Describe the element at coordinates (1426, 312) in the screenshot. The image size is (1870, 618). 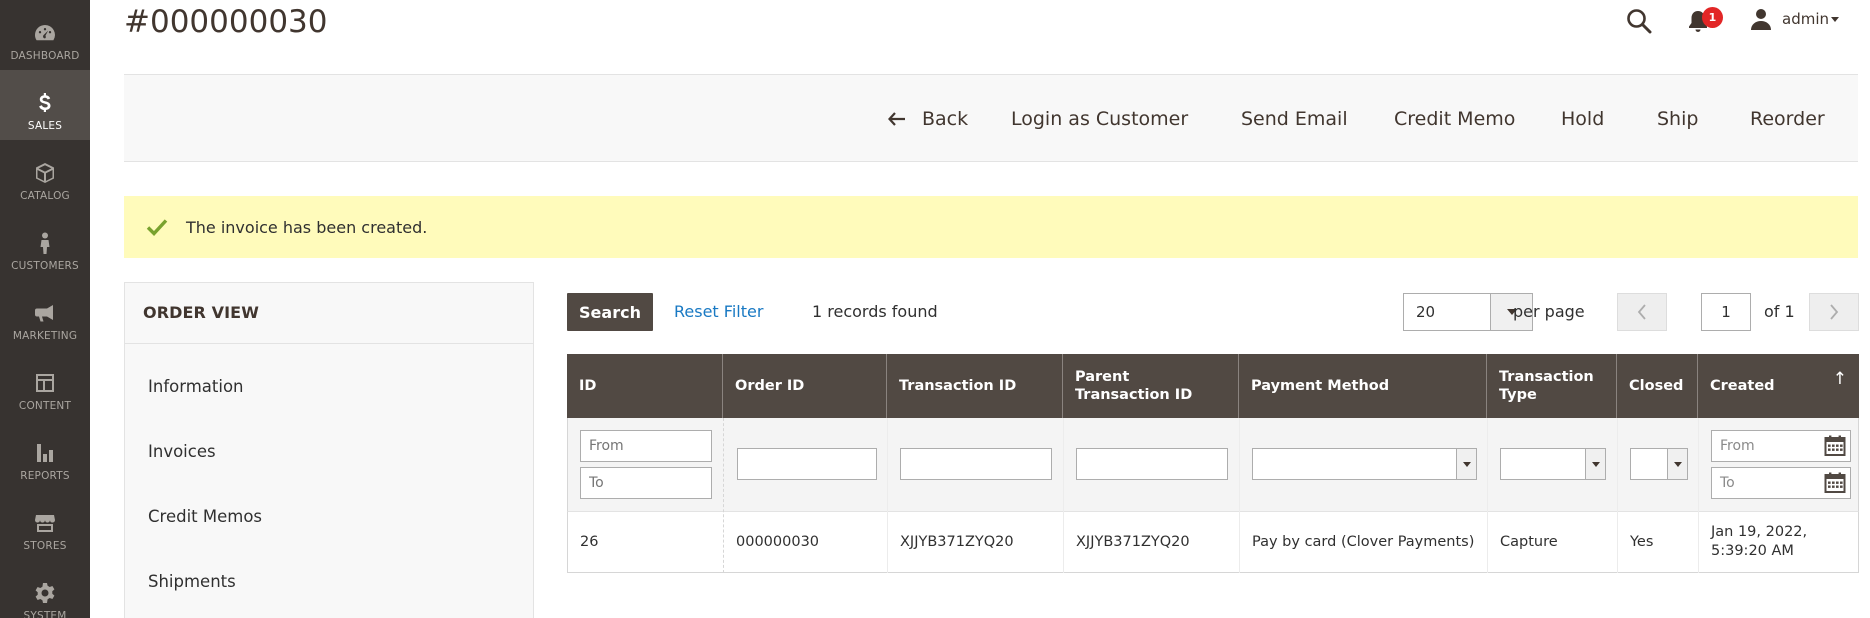
I see `per-page-value: 20` at that location.